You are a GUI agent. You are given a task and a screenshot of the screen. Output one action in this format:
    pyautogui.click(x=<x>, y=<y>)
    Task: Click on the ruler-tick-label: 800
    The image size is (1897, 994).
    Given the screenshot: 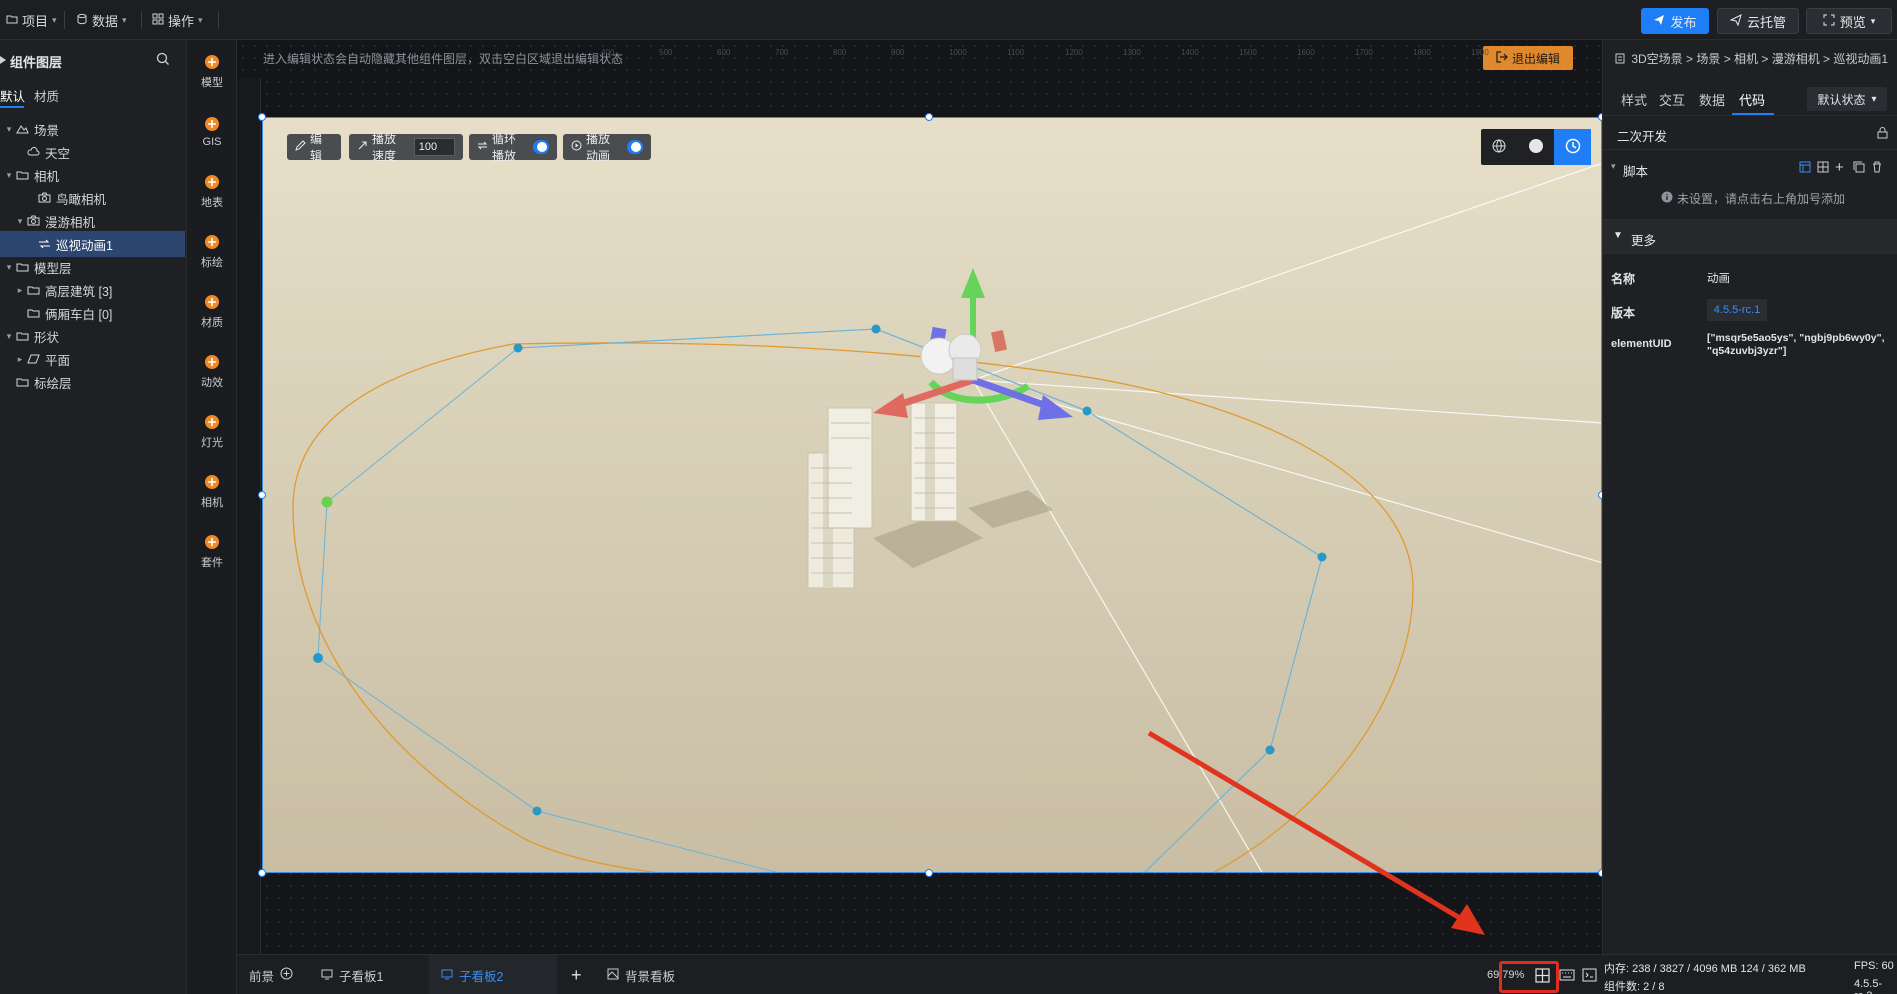 What is the action you would take?
    pyautogui.click(x=840, y=52)
    